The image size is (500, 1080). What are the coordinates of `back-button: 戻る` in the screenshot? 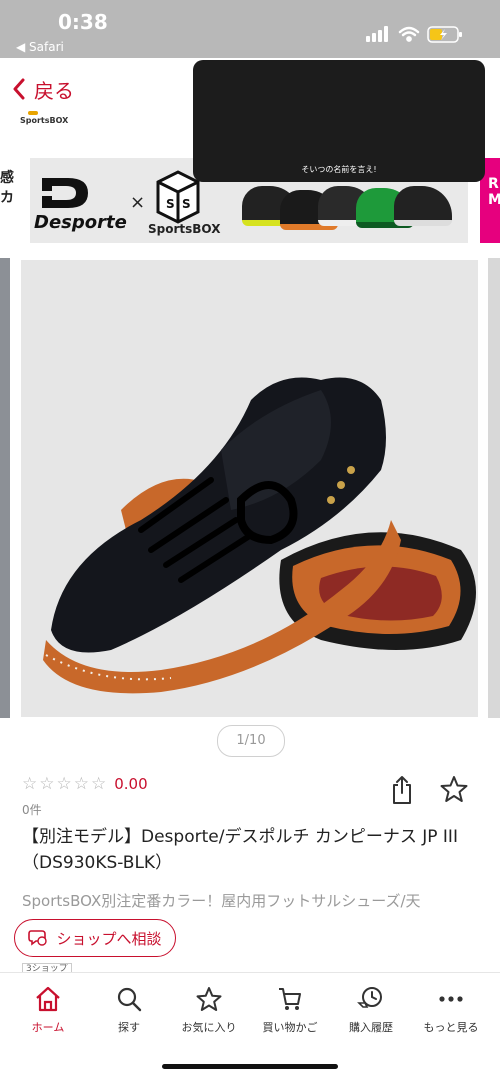 It's located at (43, 89).